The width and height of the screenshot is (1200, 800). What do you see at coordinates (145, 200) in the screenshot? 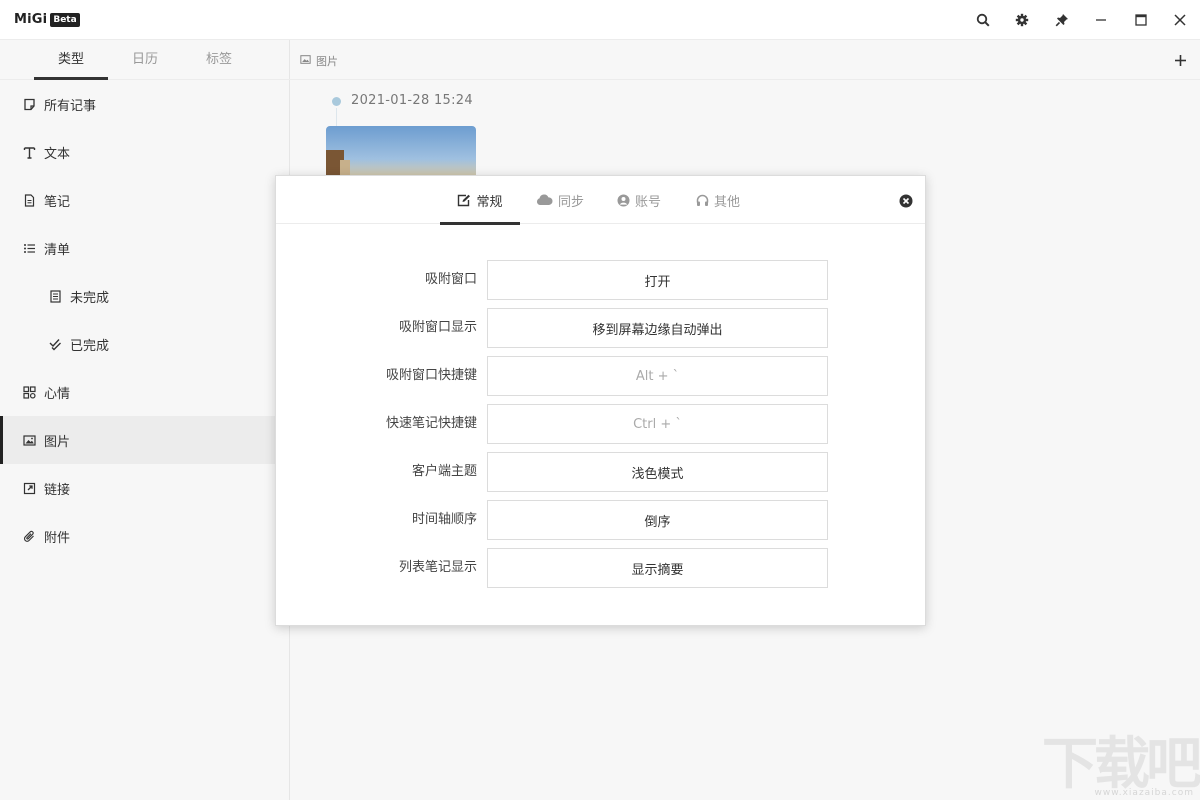
I see `sidebar-item-notes: 笔记` at bounding box center [145, 200].